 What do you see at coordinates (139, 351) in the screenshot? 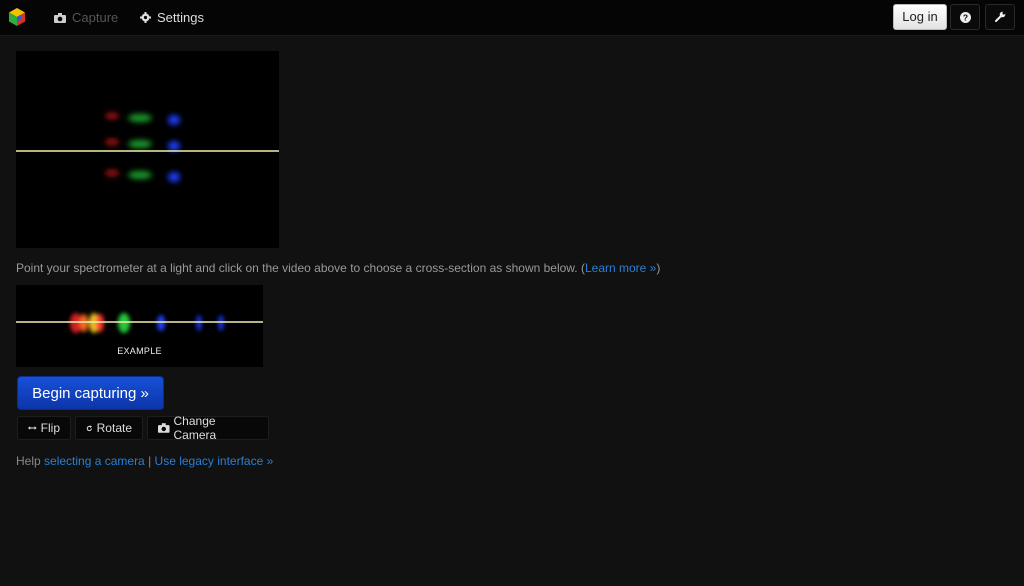
I see `example-label: EXAMPLE` at bounding box center [139, 351].